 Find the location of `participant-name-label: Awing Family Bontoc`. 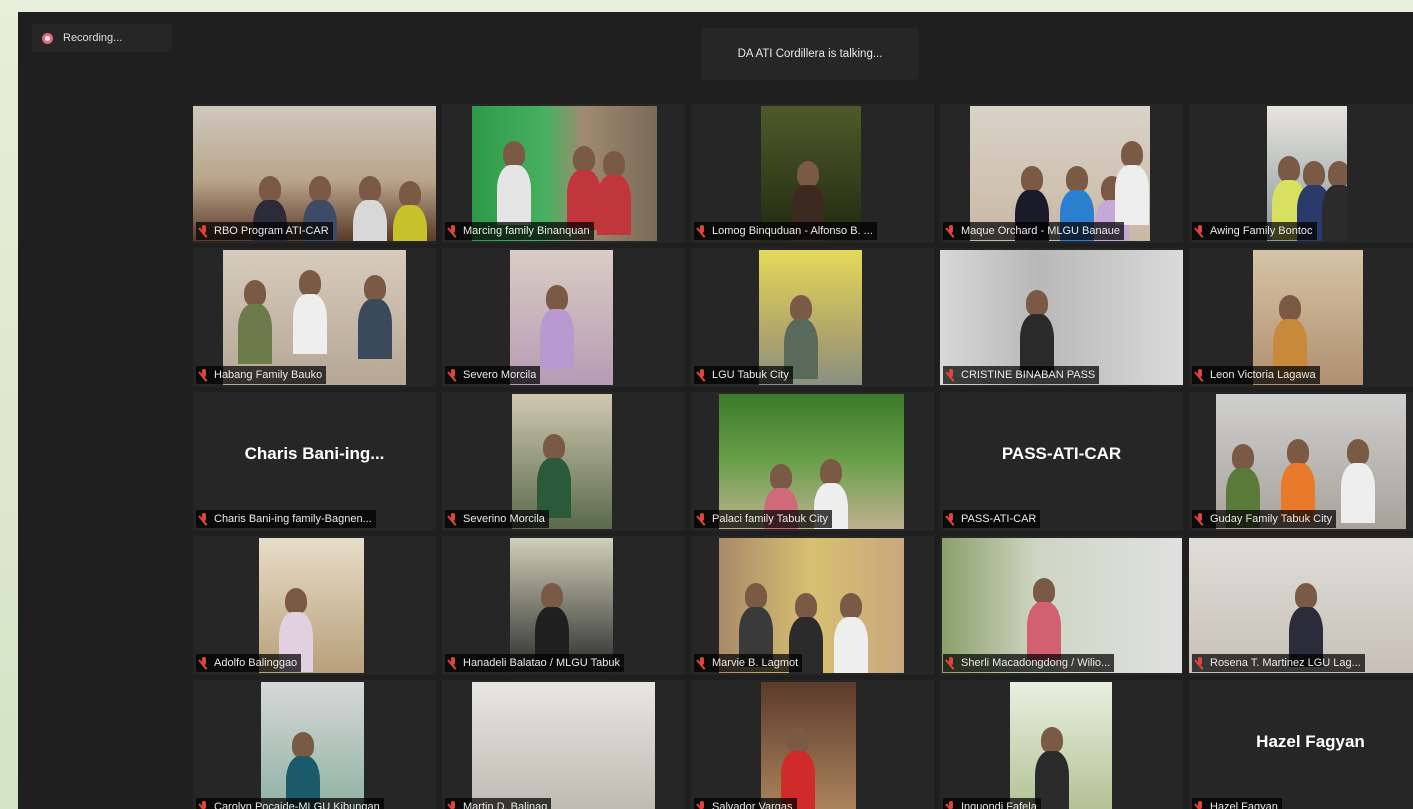

participant-name-label: Awing Family Bontoc is located at coordinates (1254, 231).